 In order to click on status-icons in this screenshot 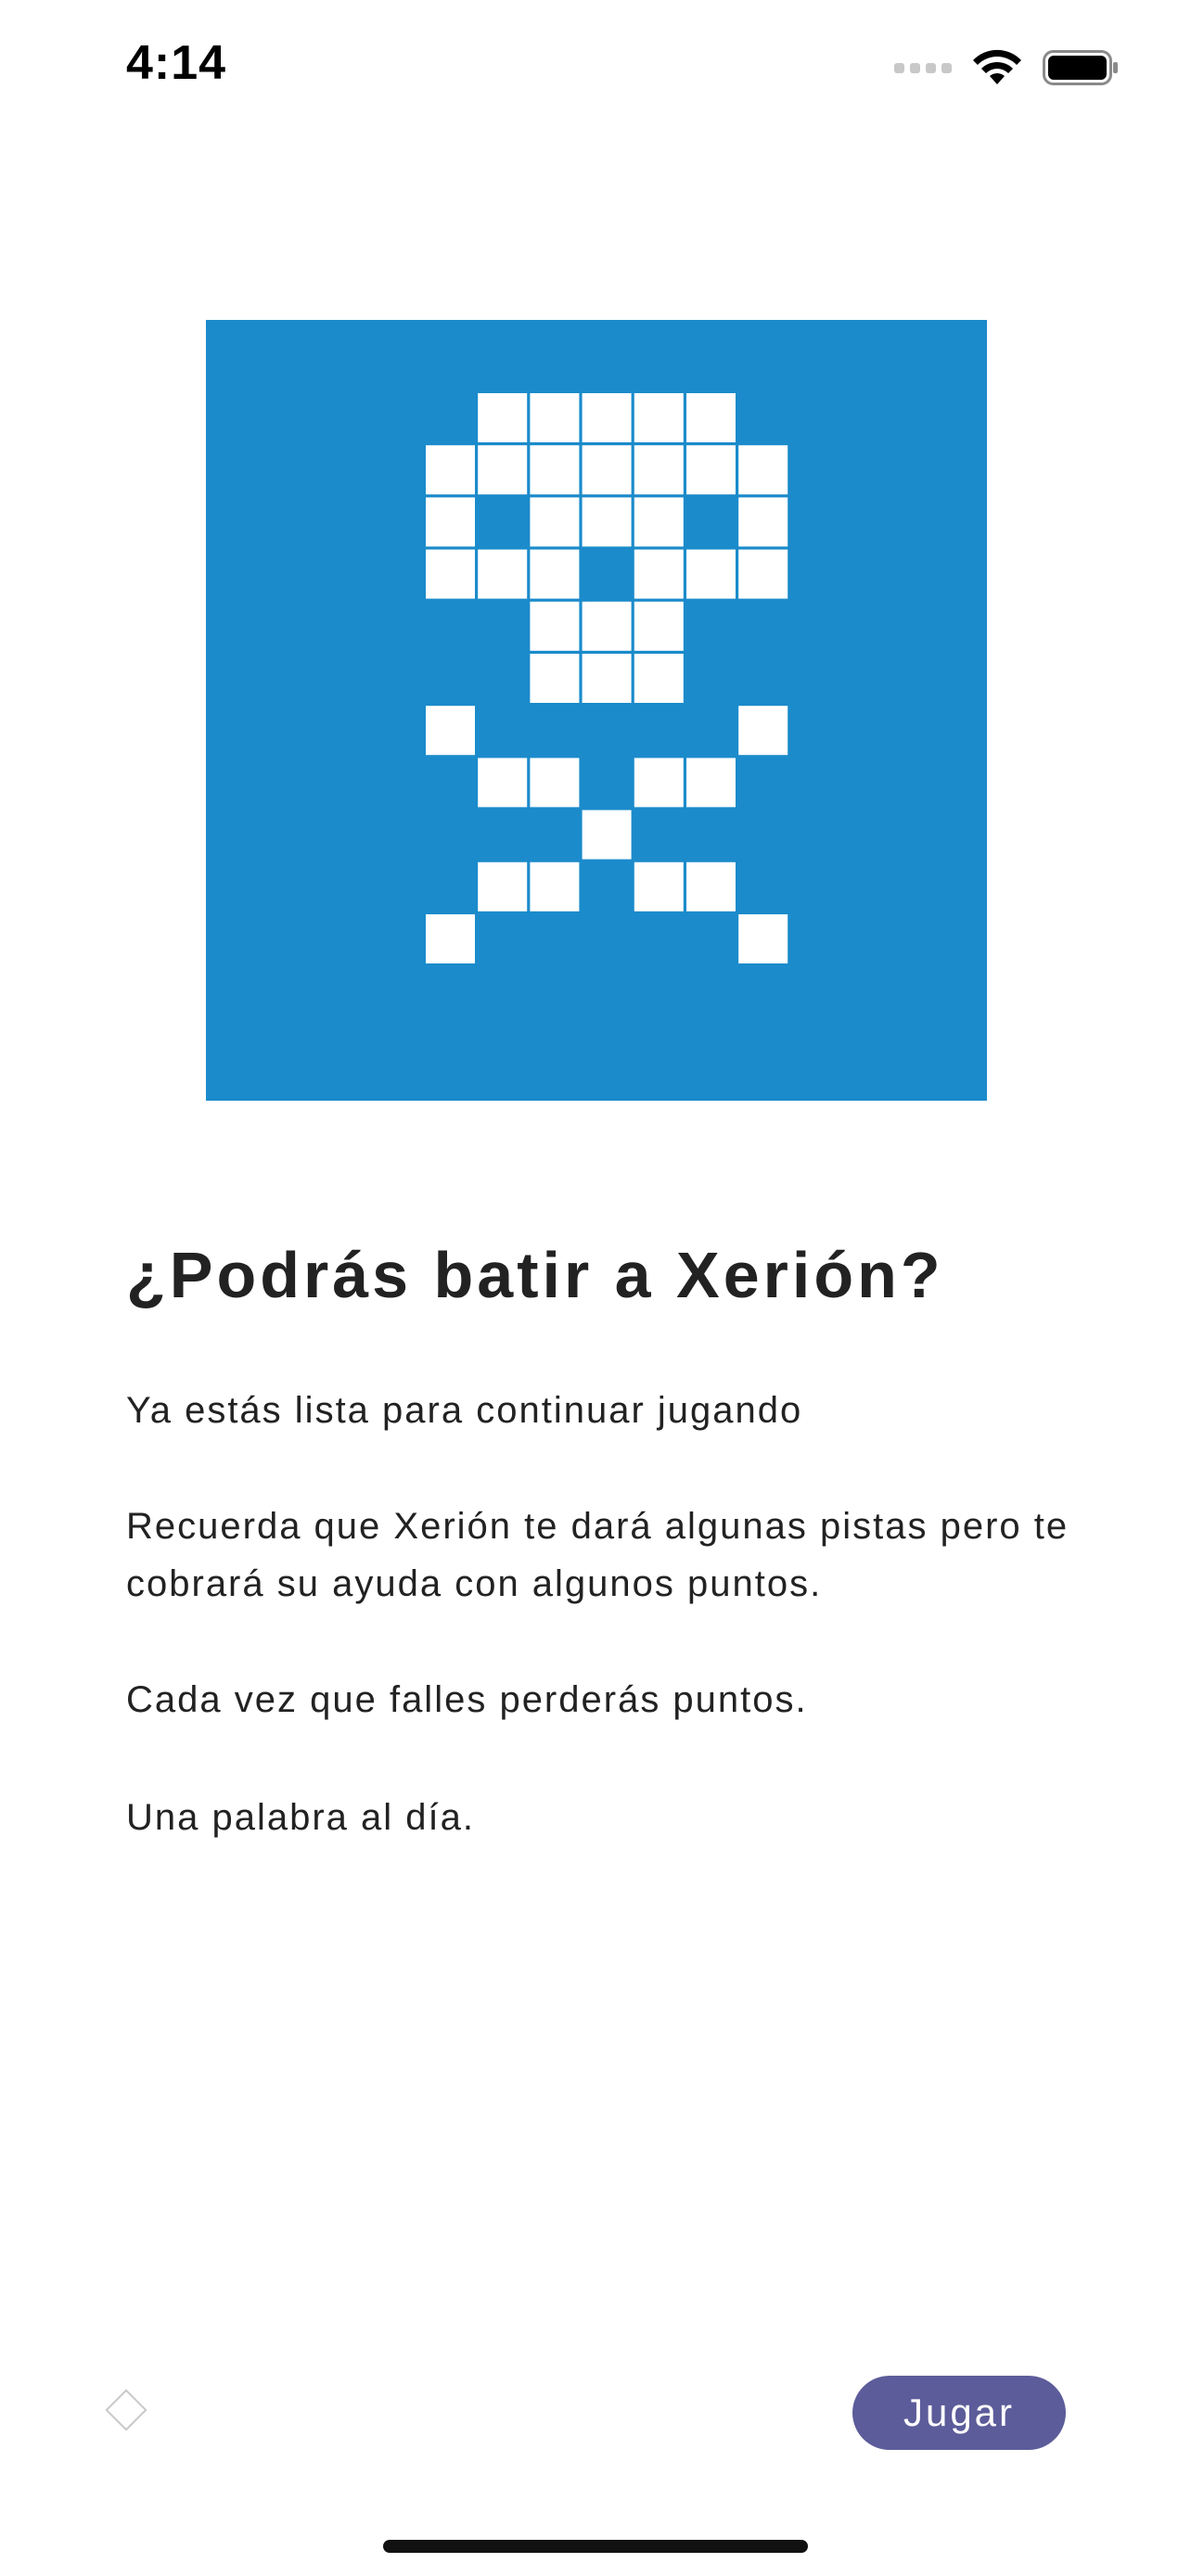, I will do `click(1007, 67)`.